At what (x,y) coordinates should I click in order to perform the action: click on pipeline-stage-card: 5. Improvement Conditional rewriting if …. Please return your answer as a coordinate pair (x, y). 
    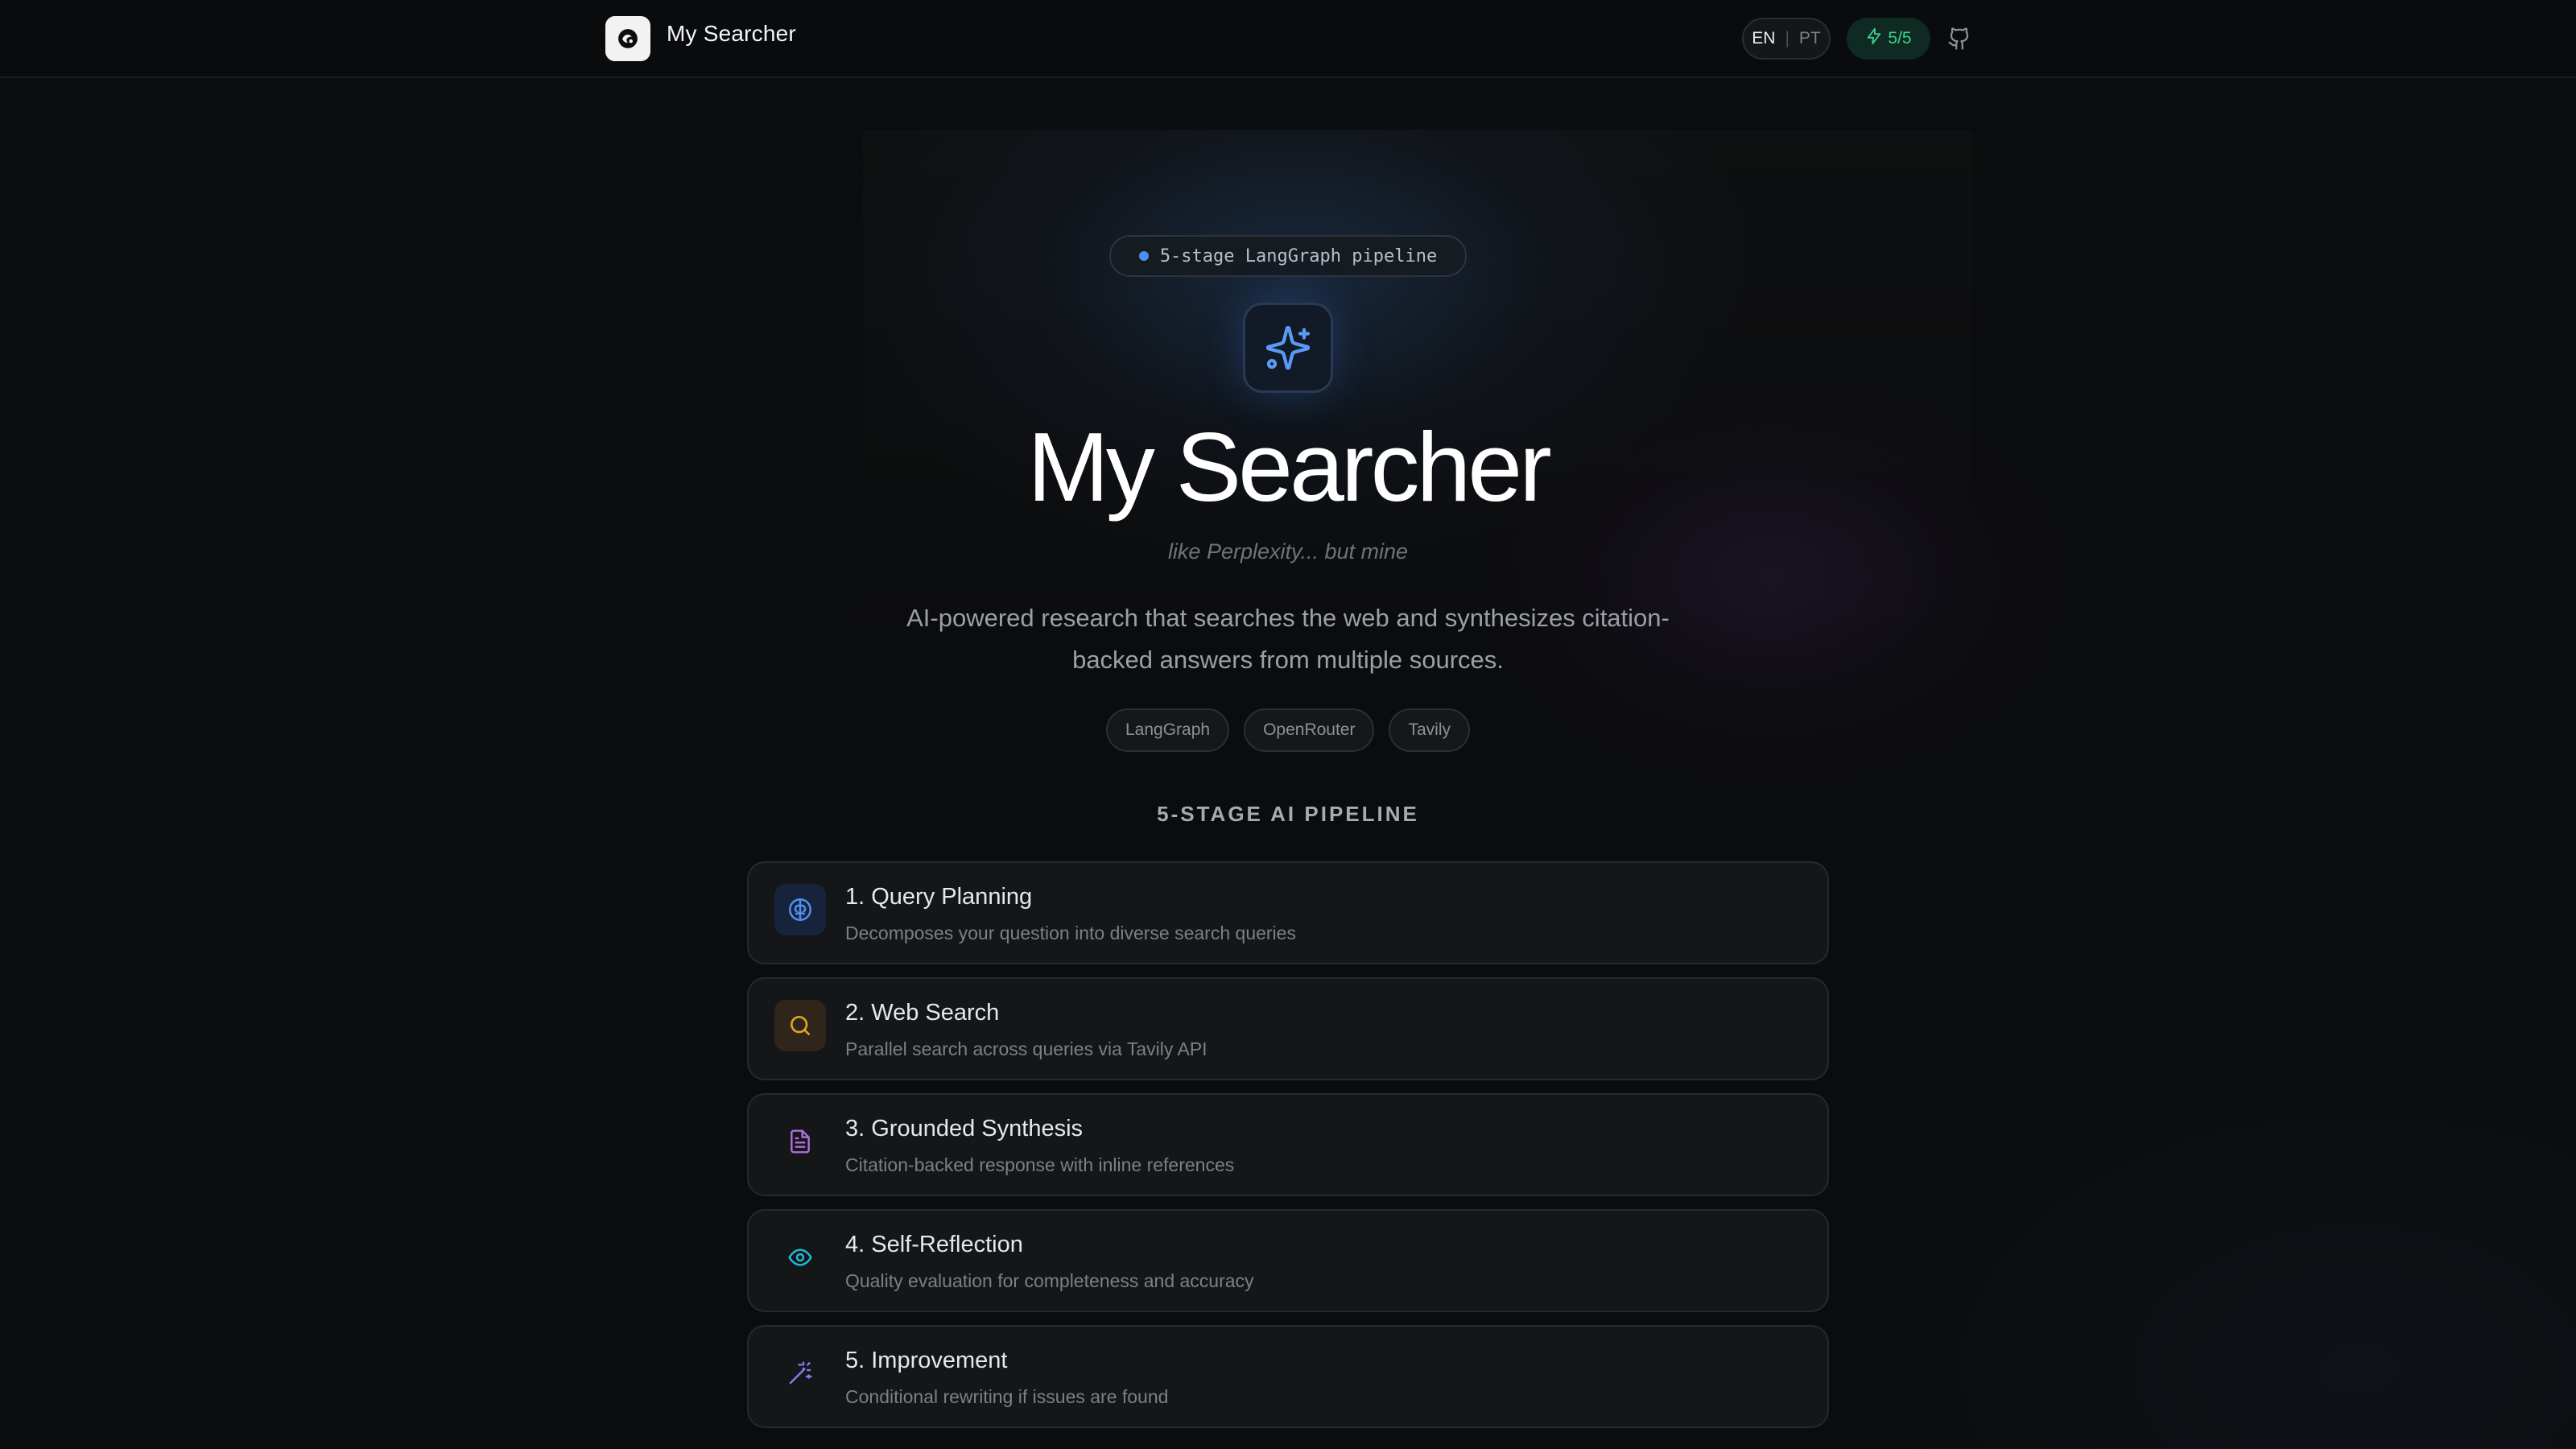
    Looking at the image, I should click on (1288, 1376).